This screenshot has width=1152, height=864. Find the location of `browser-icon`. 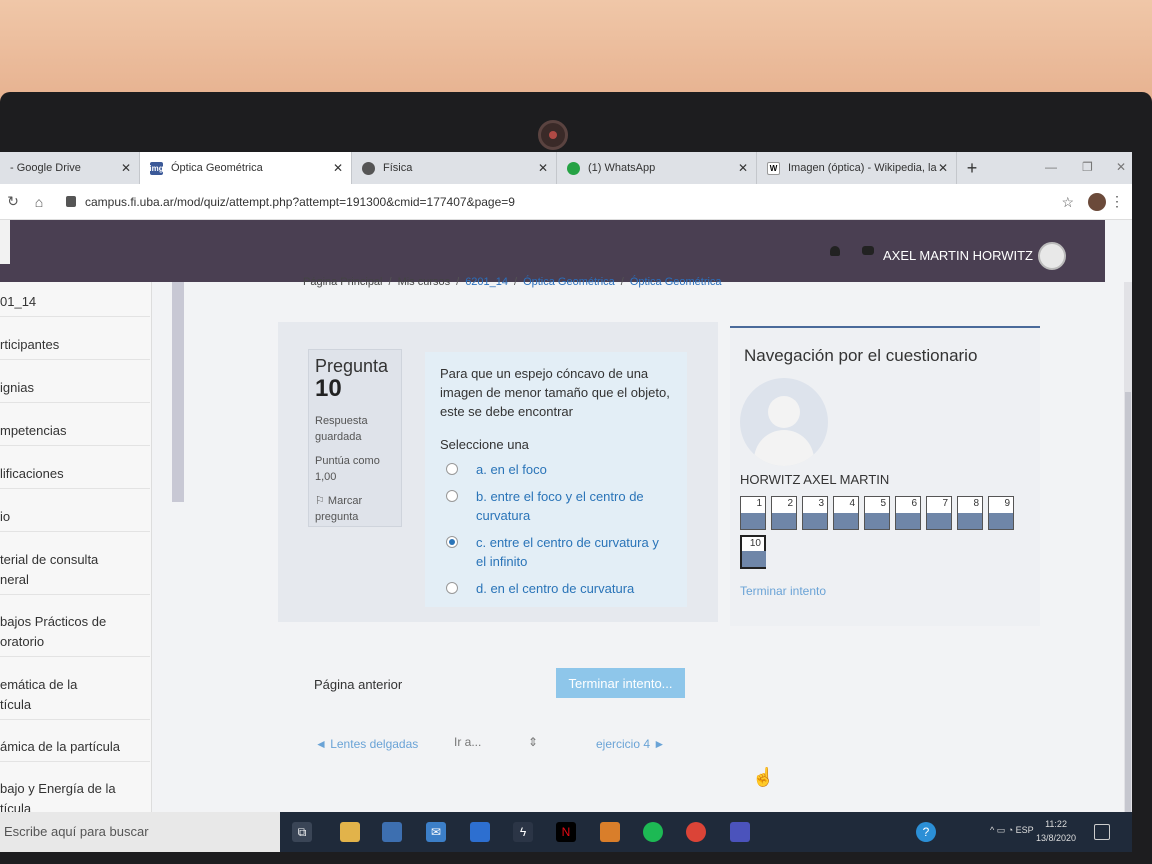

browser-icon is located at coordinates (610, 832).